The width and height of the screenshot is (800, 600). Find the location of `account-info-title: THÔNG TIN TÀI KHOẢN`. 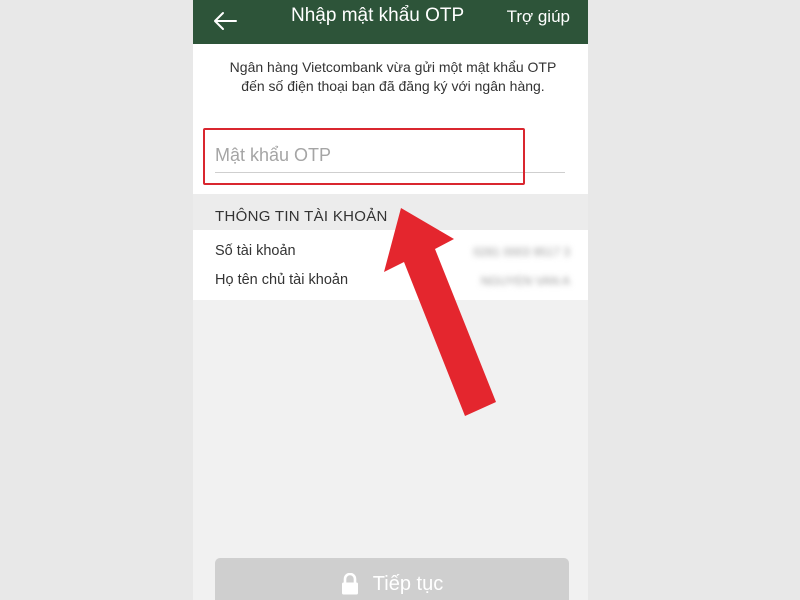

account-info-title: THÔNG TIN TÀI KHOẢN is located at coordinates (301, 216).